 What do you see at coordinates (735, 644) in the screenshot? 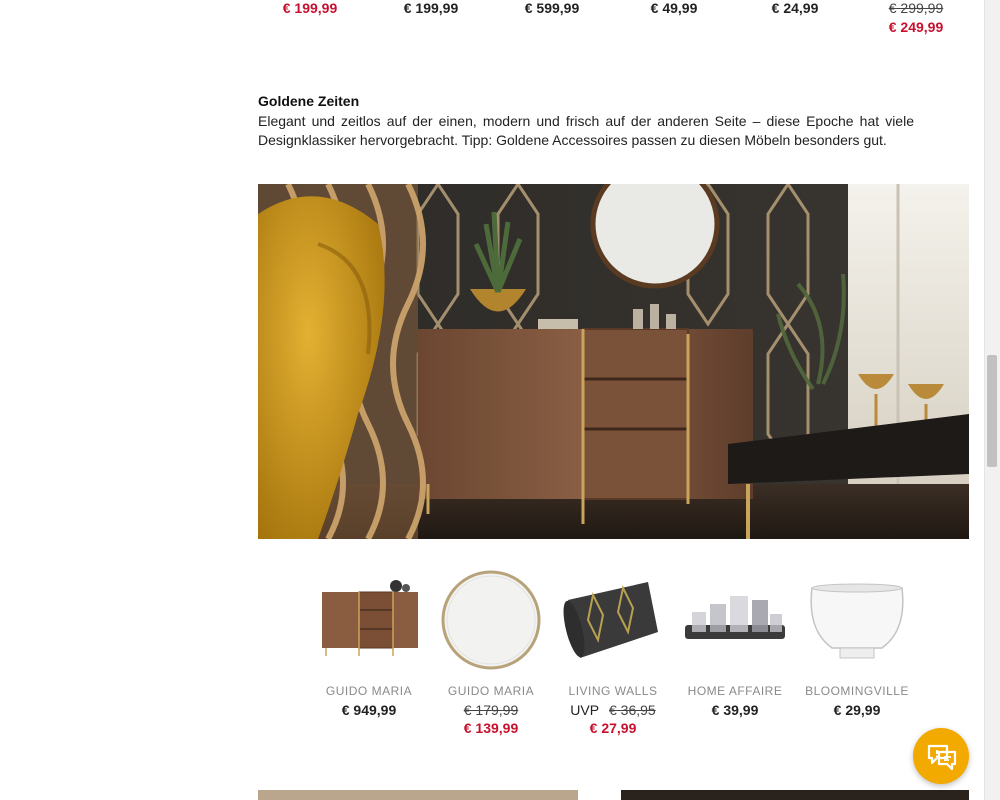
I see `product-card-tealights: HOME AFFAIRE € 39,99` at bounding box center [735, 644].